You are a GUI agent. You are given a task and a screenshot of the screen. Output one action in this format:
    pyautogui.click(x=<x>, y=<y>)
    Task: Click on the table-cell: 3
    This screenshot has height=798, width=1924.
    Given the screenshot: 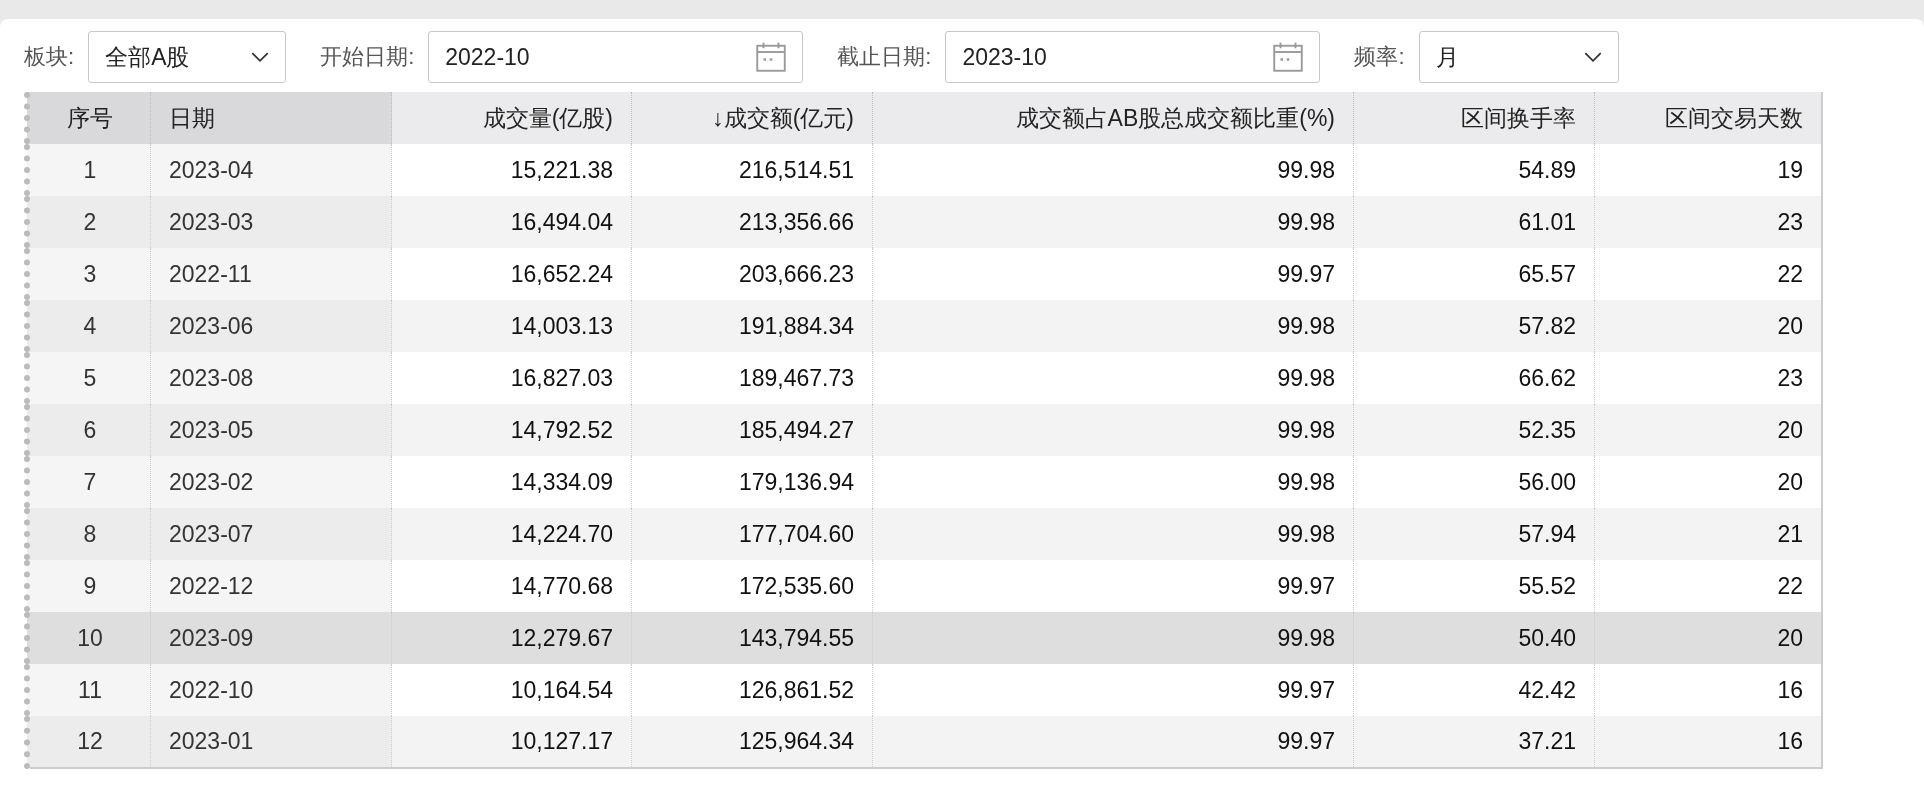 What is the action you would take?
    pyautogui.click(x=89, y=274)
    